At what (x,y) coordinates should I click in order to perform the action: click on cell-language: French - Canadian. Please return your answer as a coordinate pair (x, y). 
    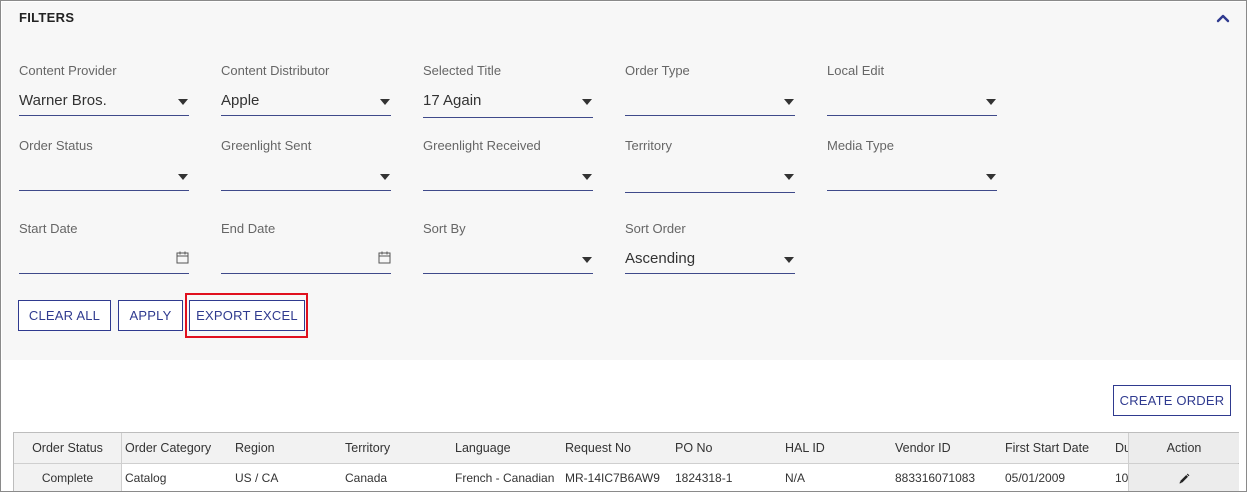
    Looking at the image, I should click on (505, 478).